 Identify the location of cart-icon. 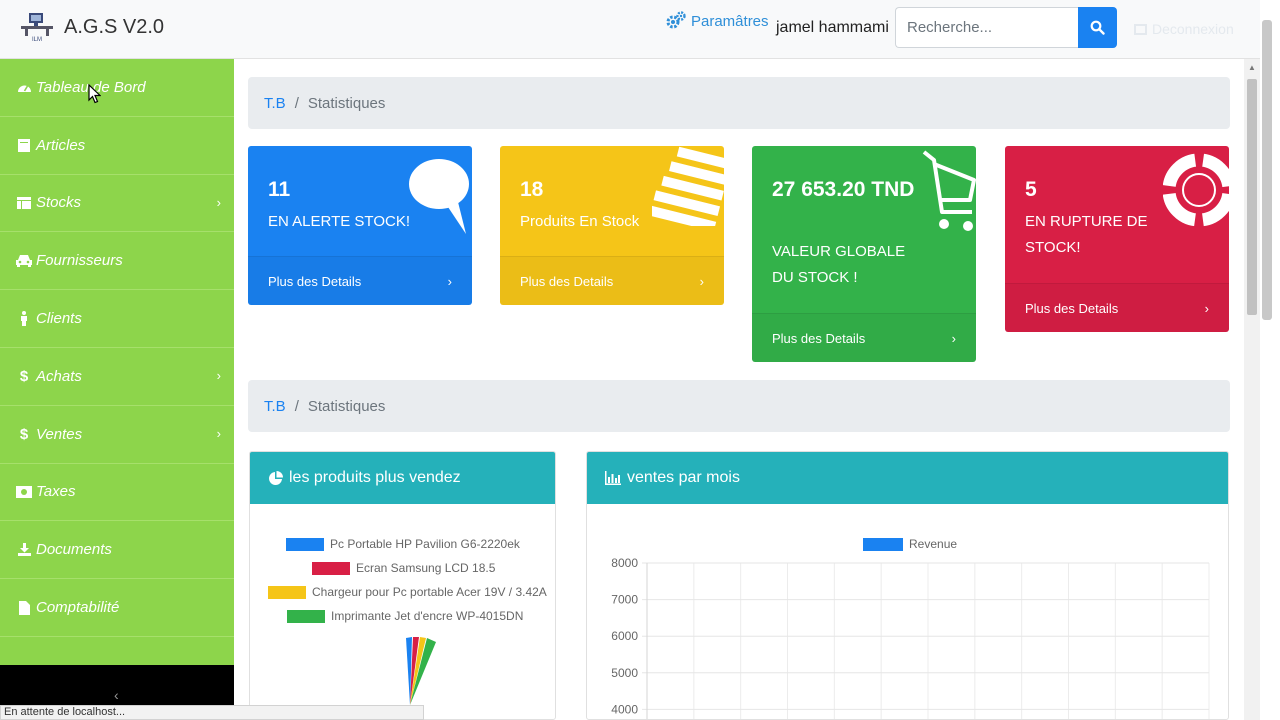
(949, 190).